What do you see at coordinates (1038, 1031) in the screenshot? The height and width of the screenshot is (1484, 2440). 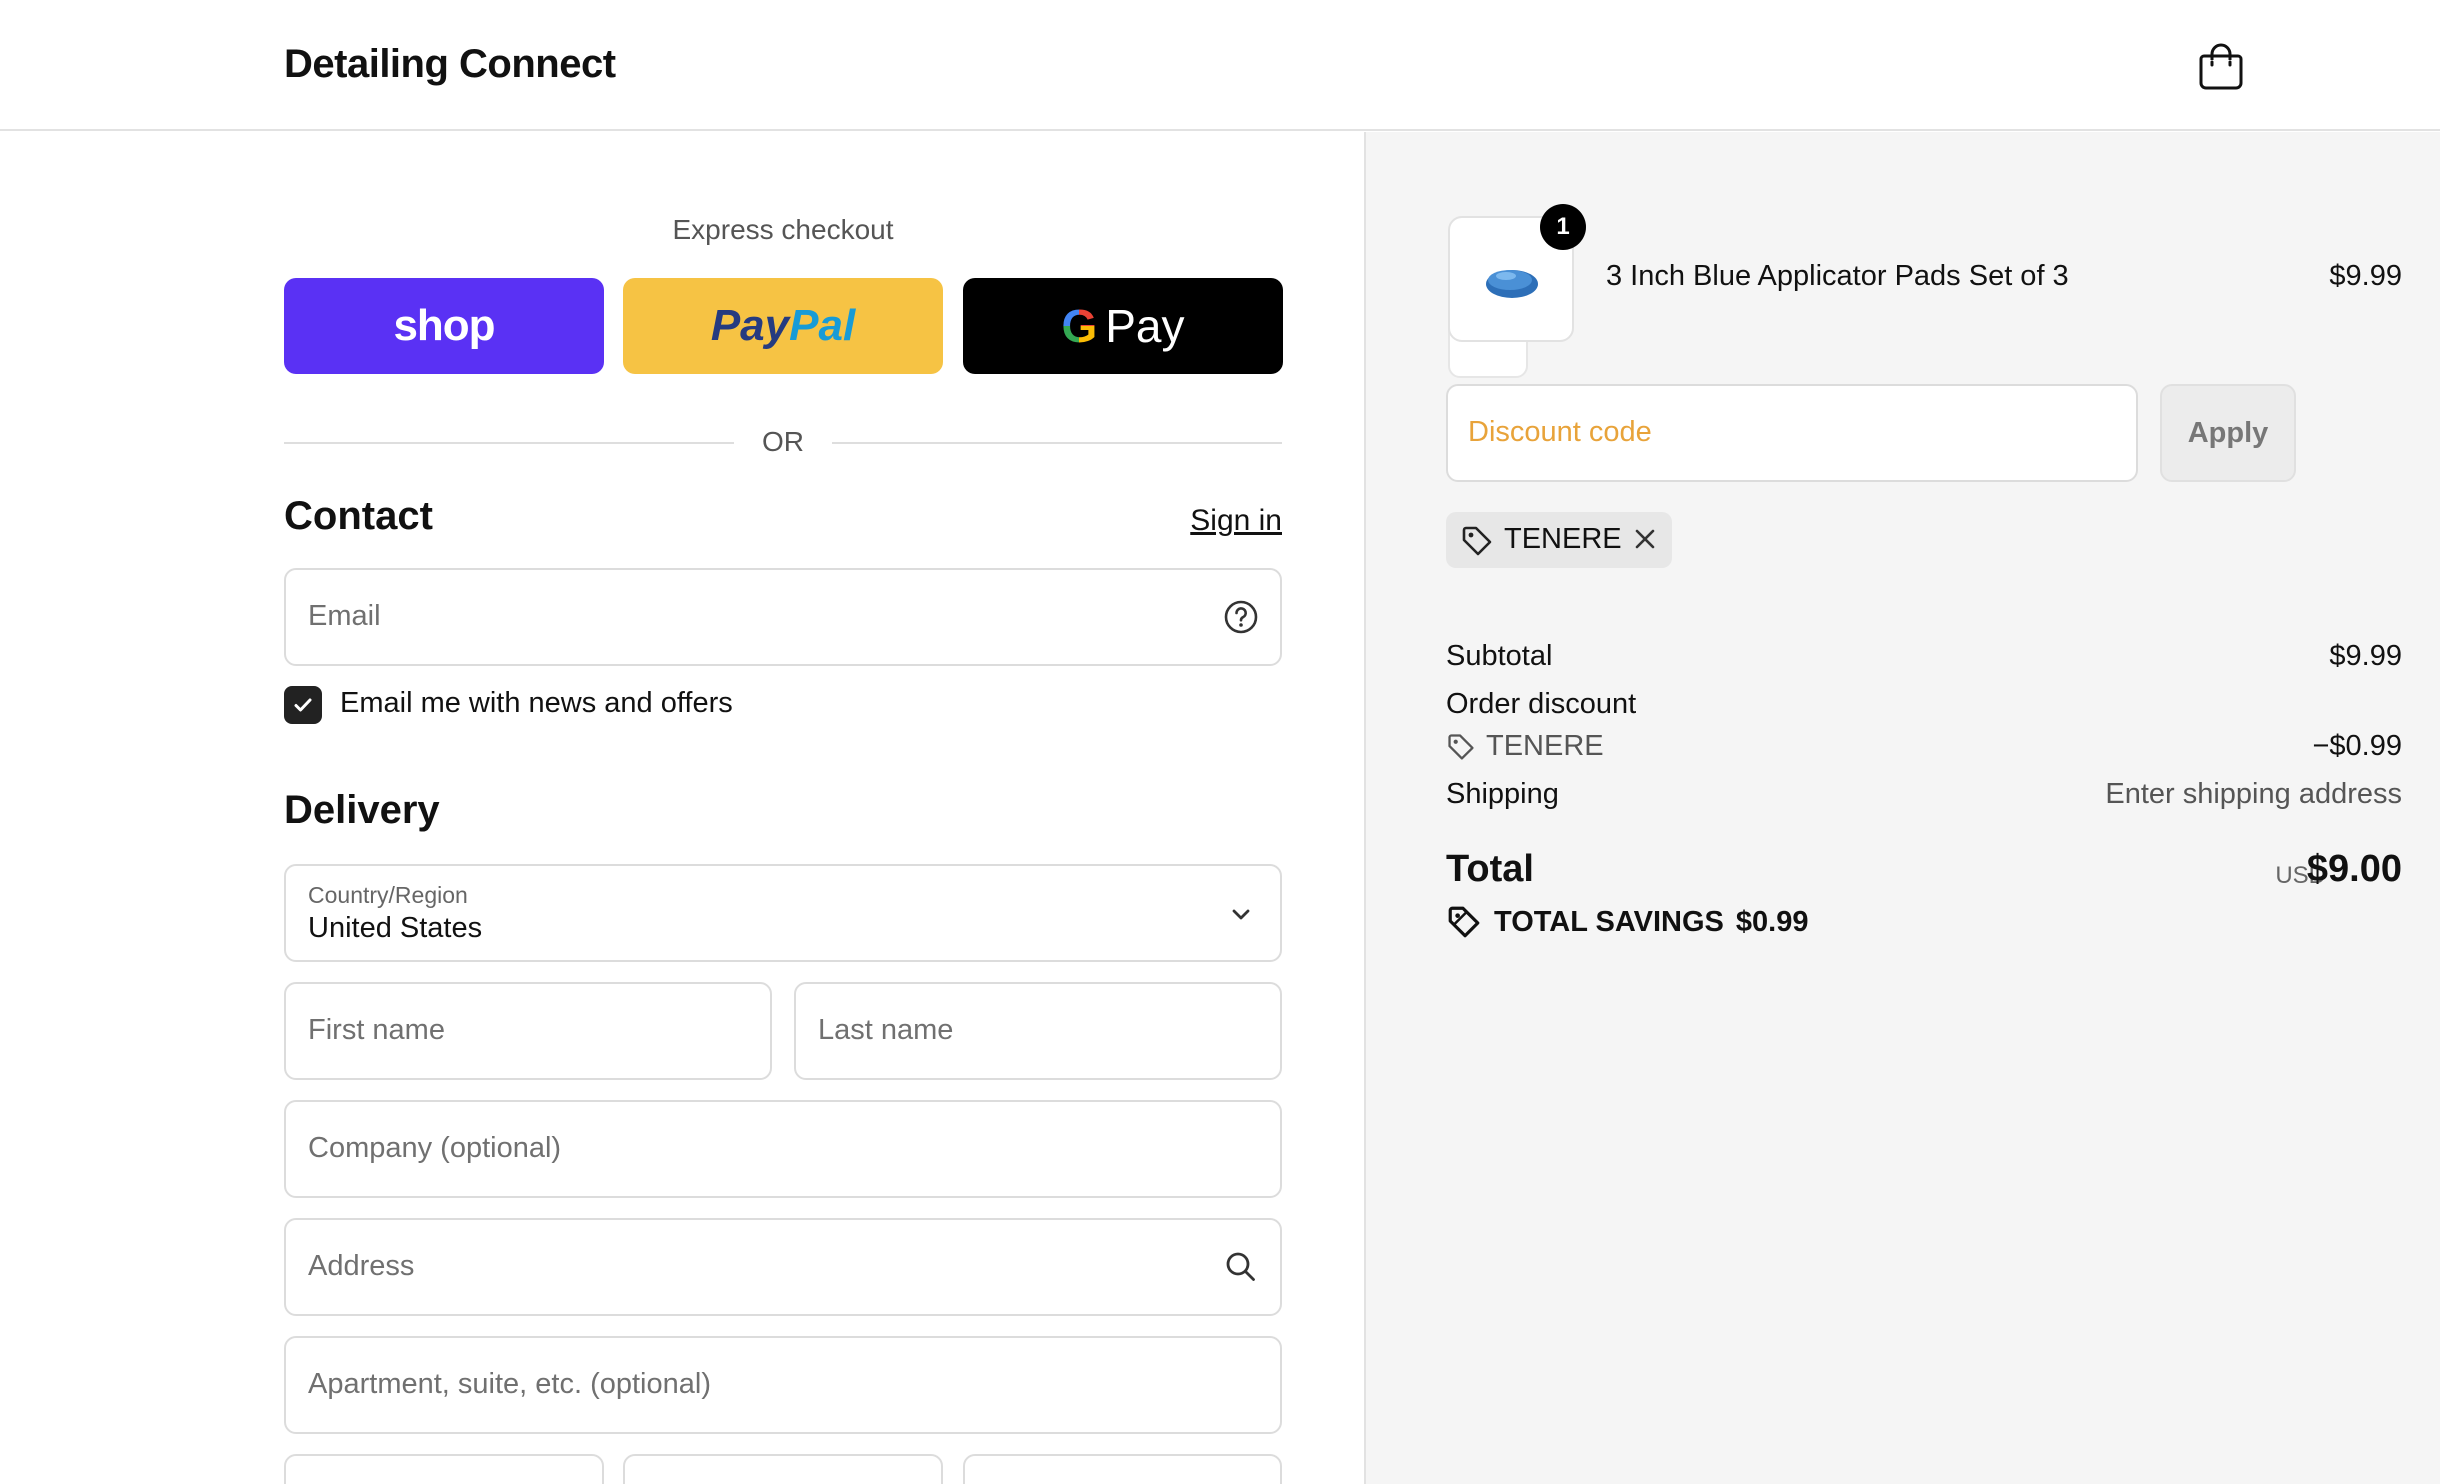 I see `last-name-field: Last name` at bounding box center [1038, 1031].